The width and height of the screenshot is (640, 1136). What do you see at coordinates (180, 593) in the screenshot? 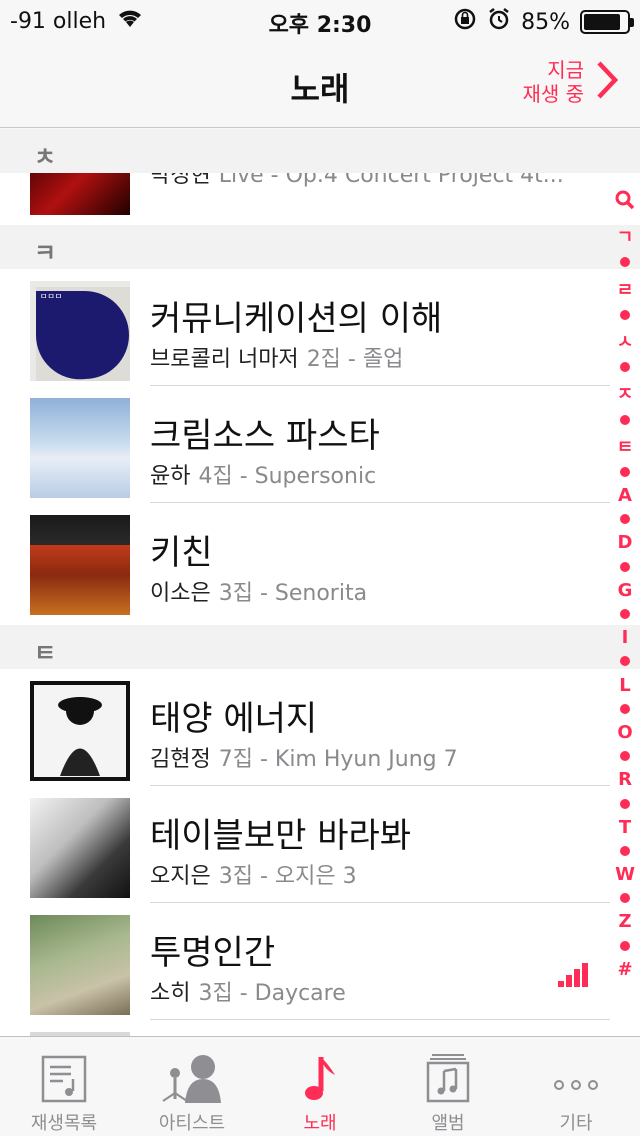
I see `song-artist: 이소은` at bounding box center [180, 593].